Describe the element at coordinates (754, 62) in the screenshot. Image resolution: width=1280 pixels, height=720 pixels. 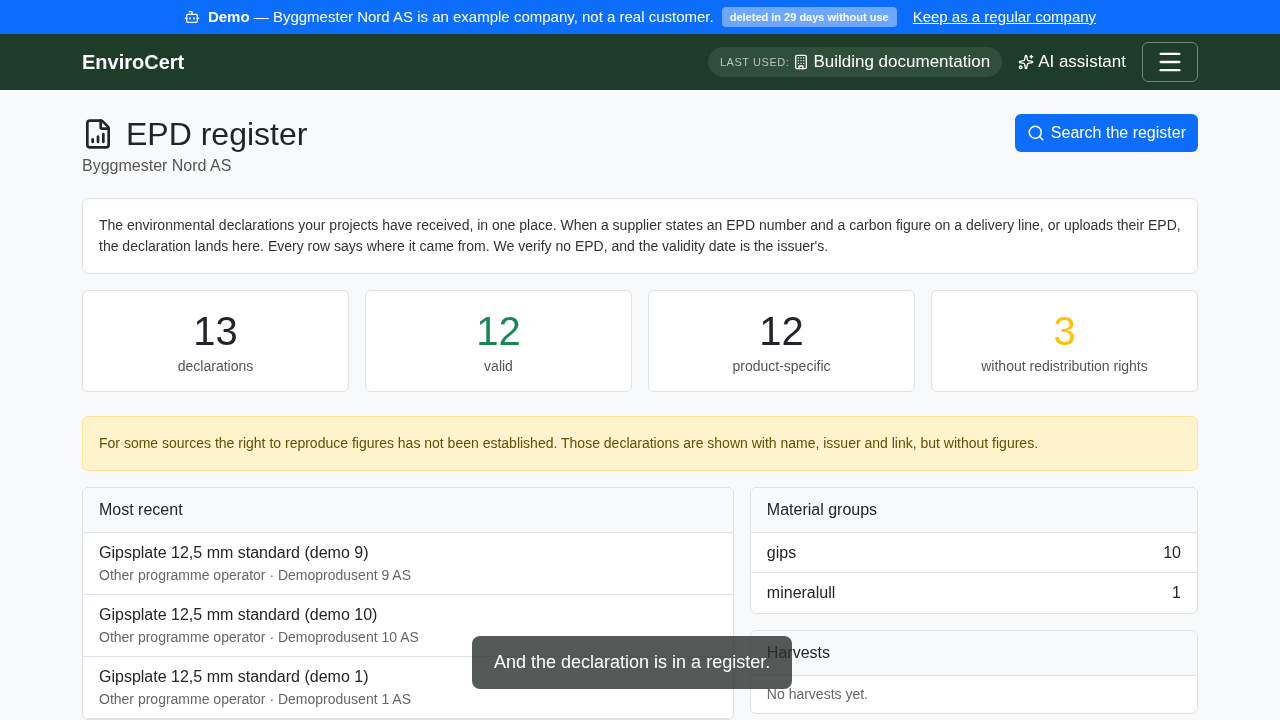
I see `last-used-label: LAST USED:` at that location.